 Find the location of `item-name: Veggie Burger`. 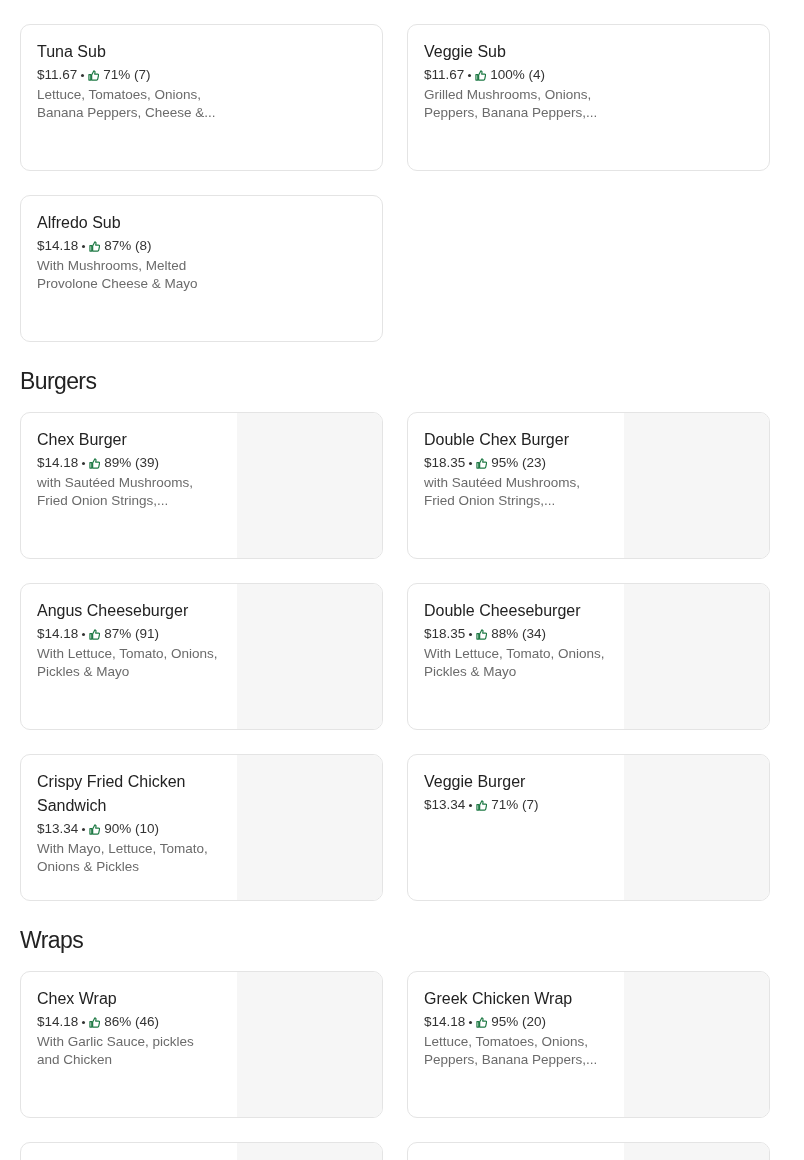

item-name: Veggie Burger is located at coordinates (475, 782).